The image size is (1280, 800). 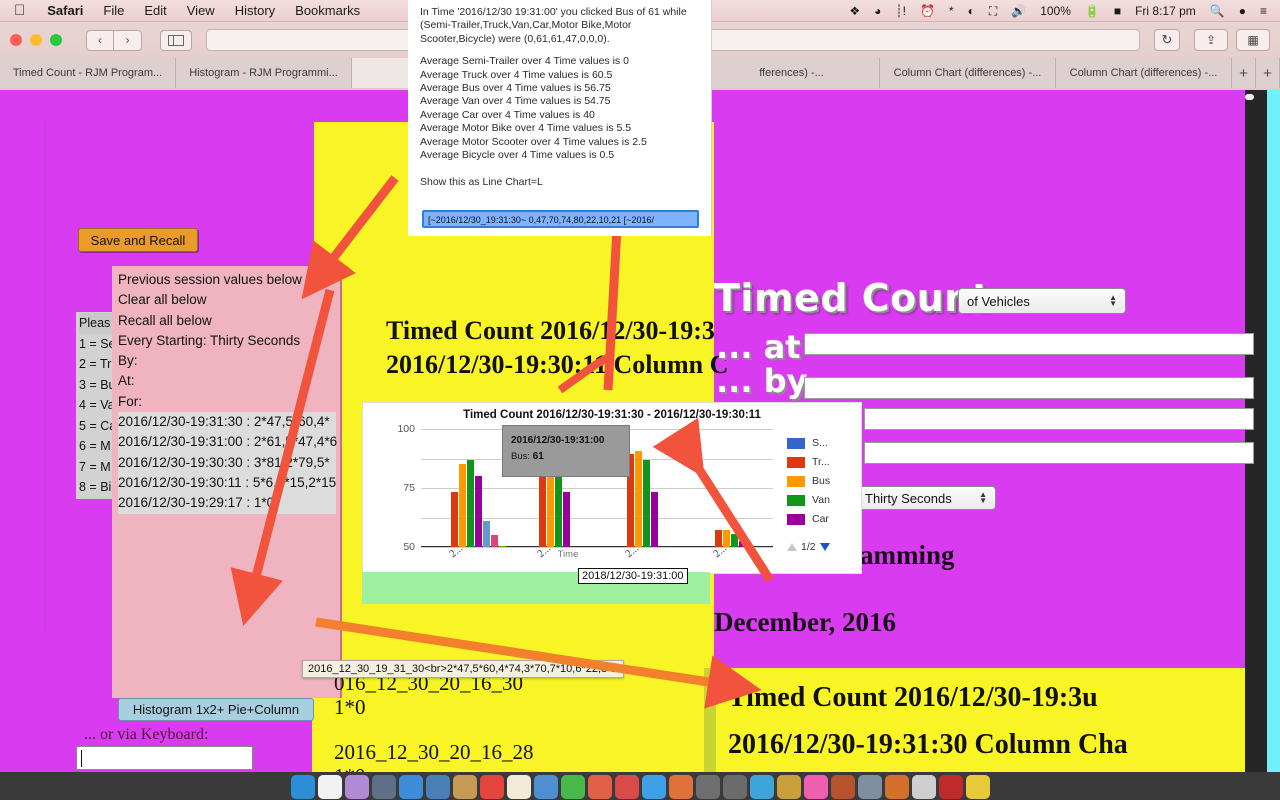 I want to click on mail-icon, so click(x=545, y=787).